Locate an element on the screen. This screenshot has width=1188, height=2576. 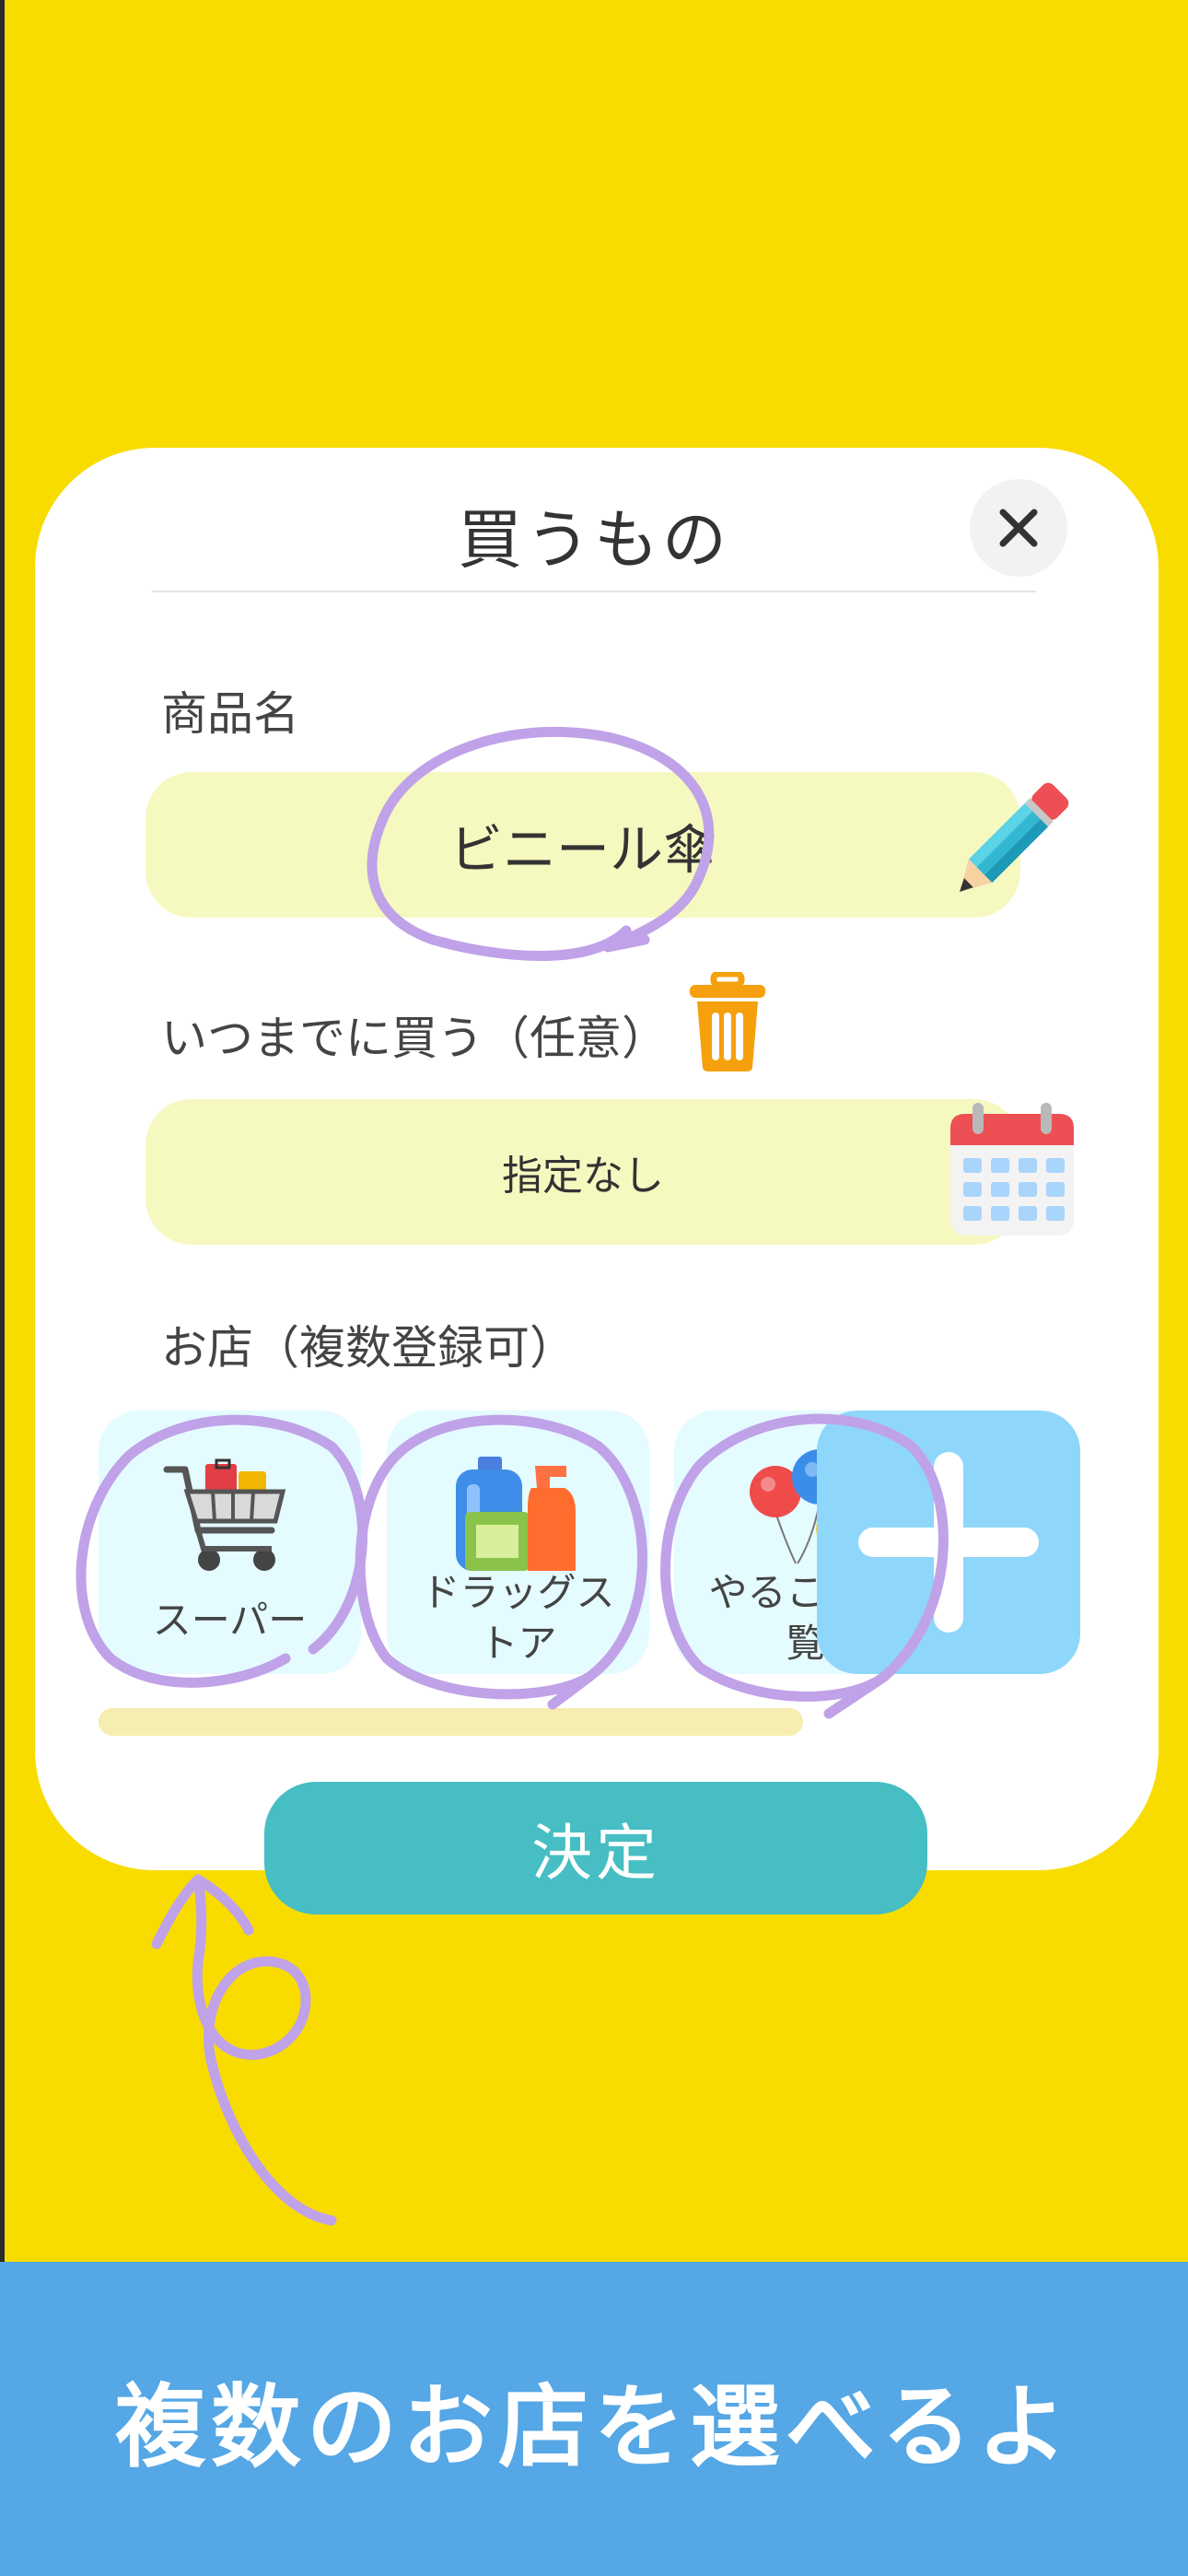
trash-icon is located at coordinates (727, 1022).